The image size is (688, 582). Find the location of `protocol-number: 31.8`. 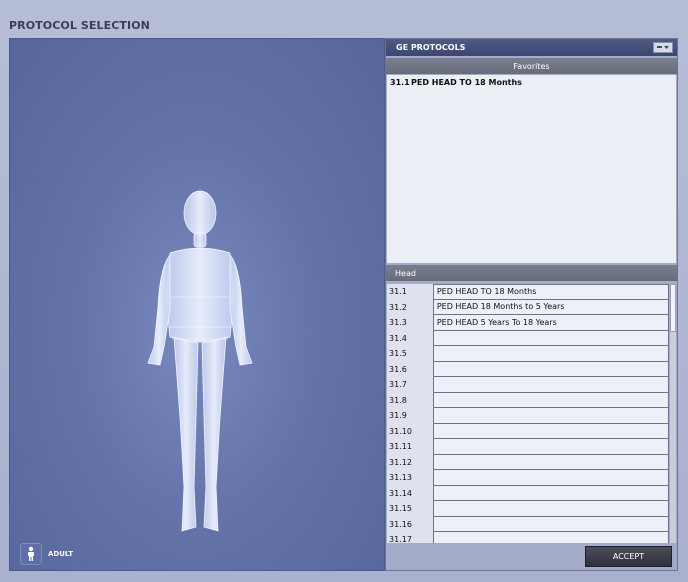

protocol-number: 31.8 is located at coordinates (398, 400).